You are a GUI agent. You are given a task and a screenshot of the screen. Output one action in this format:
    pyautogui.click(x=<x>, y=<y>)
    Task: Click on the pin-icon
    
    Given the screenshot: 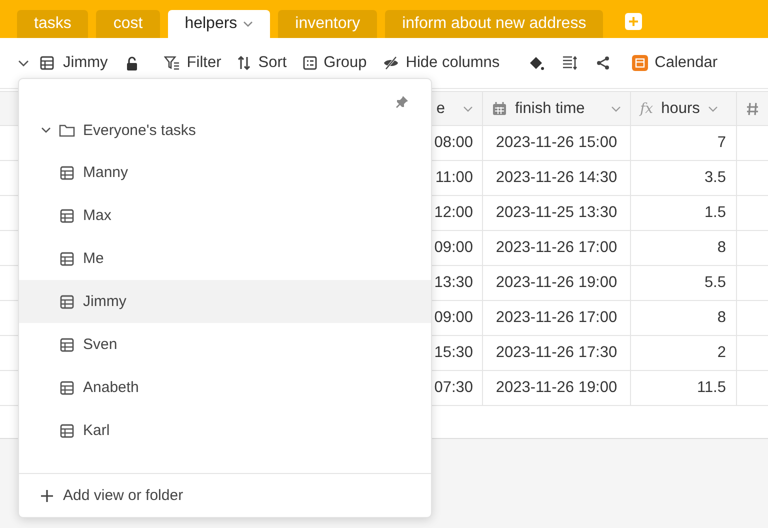 What is the action you would take?
    pyautogui.click(x=402, y=102)
    